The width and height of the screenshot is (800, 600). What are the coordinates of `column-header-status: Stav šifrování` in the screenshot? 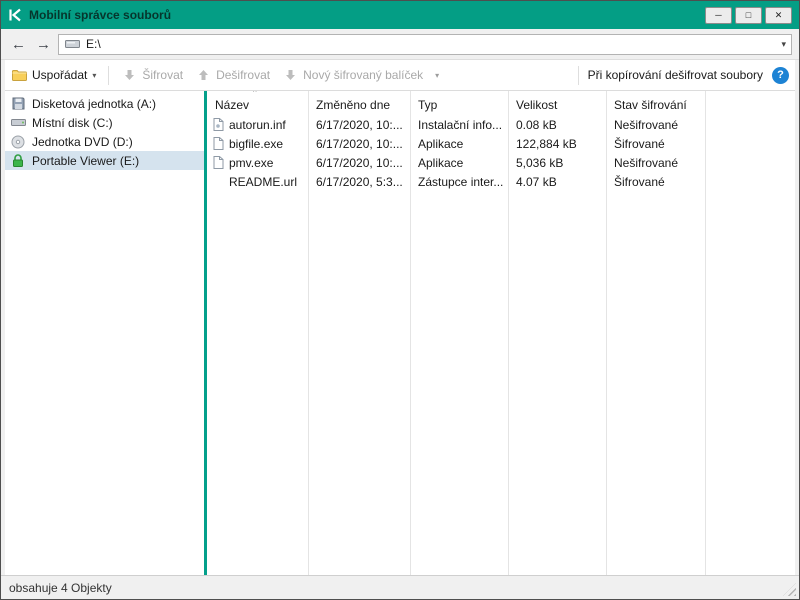 It's located at (655, 105).